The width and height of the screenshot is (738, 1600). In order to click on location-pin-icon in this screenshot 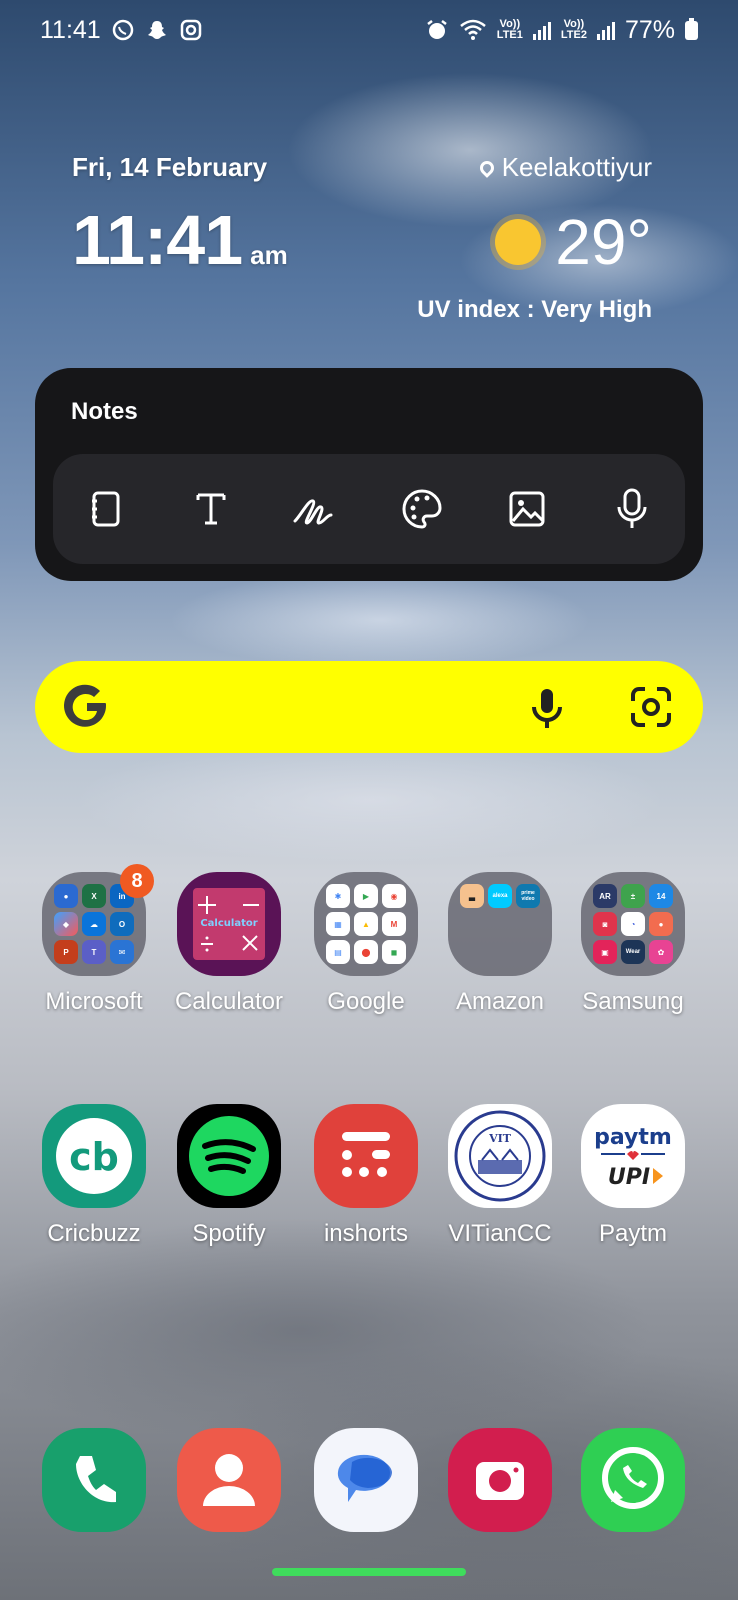, I will do `click(486, 167)`.